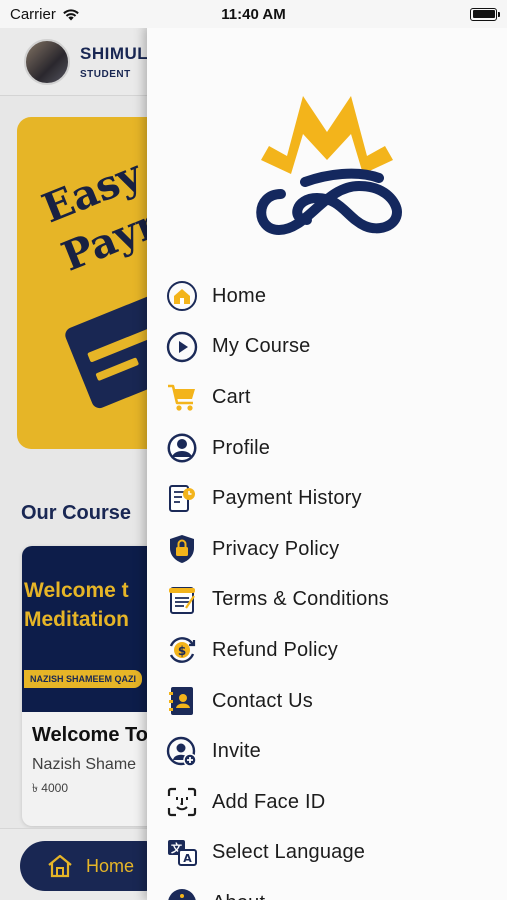  I want to click on menu-item-terms-conditions: Terms & Conditions, so click(327, 600).